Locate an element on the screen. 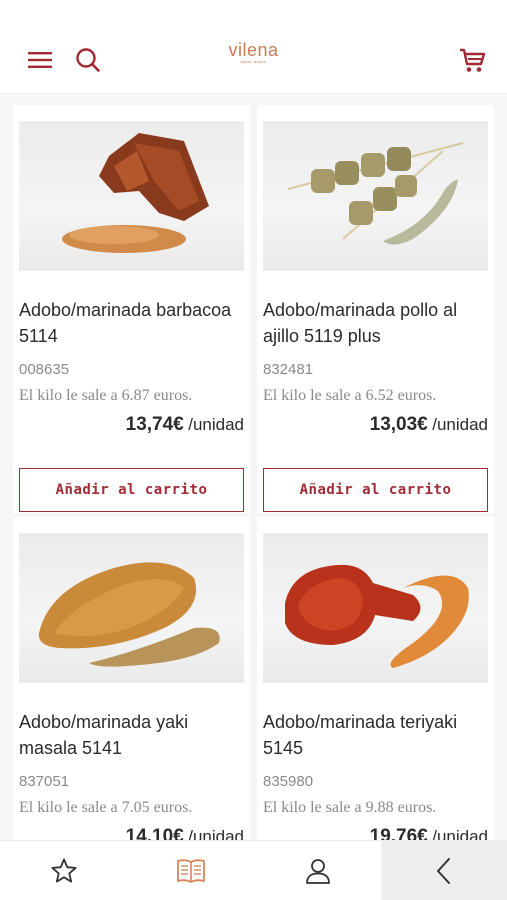 Image resolution: width=507 pixels, height=900 pixels. product-name: Adobo/marinada teriyaki 5145 is located at coordinates (377, 735).